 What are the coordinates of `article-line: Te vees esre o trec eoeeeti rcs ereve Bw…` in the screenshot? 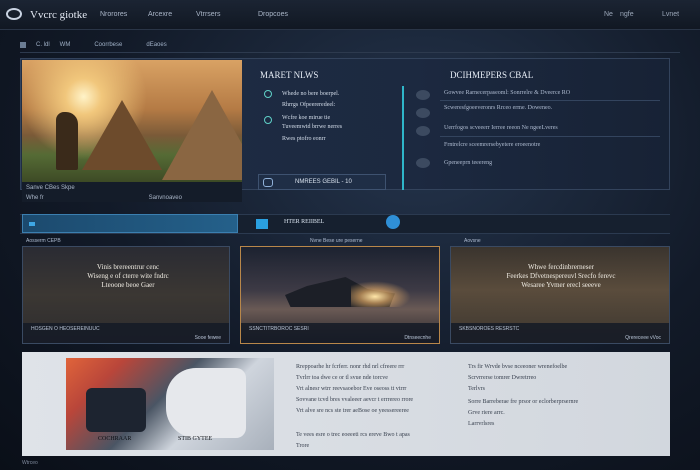 It's located at (353, 435).